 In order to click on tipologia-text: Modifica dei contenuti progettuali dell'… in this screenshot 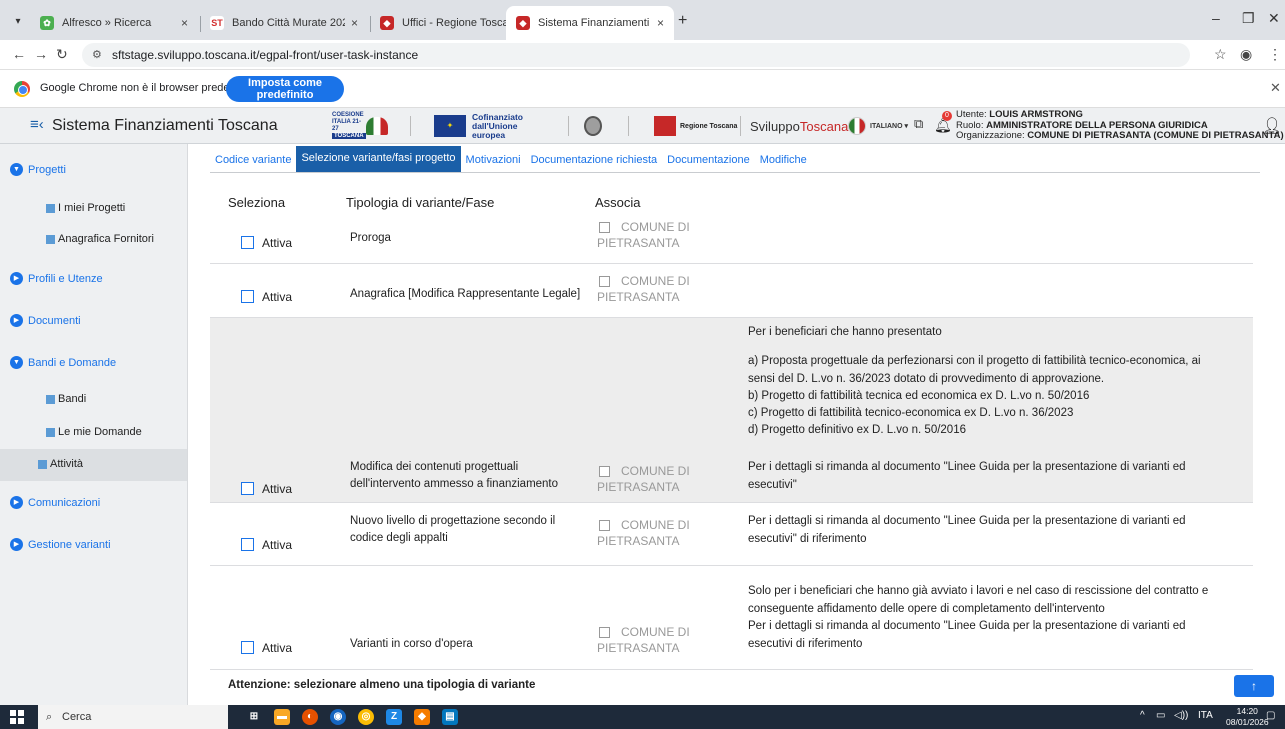, I will do `click(454, 475)`.